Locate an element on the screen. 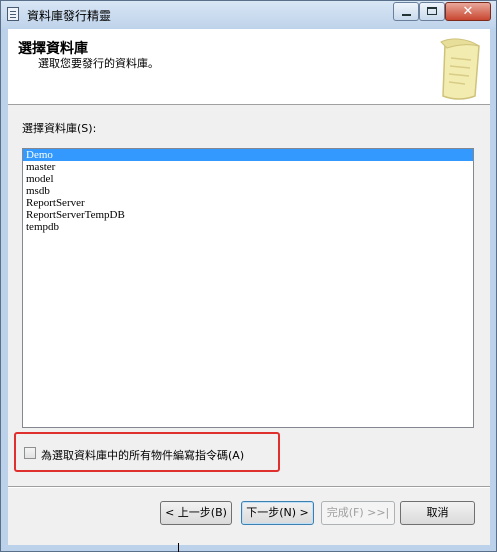 This screenshot has height=552, width=497. list-item: msdb is located at coordinates (248, 191).